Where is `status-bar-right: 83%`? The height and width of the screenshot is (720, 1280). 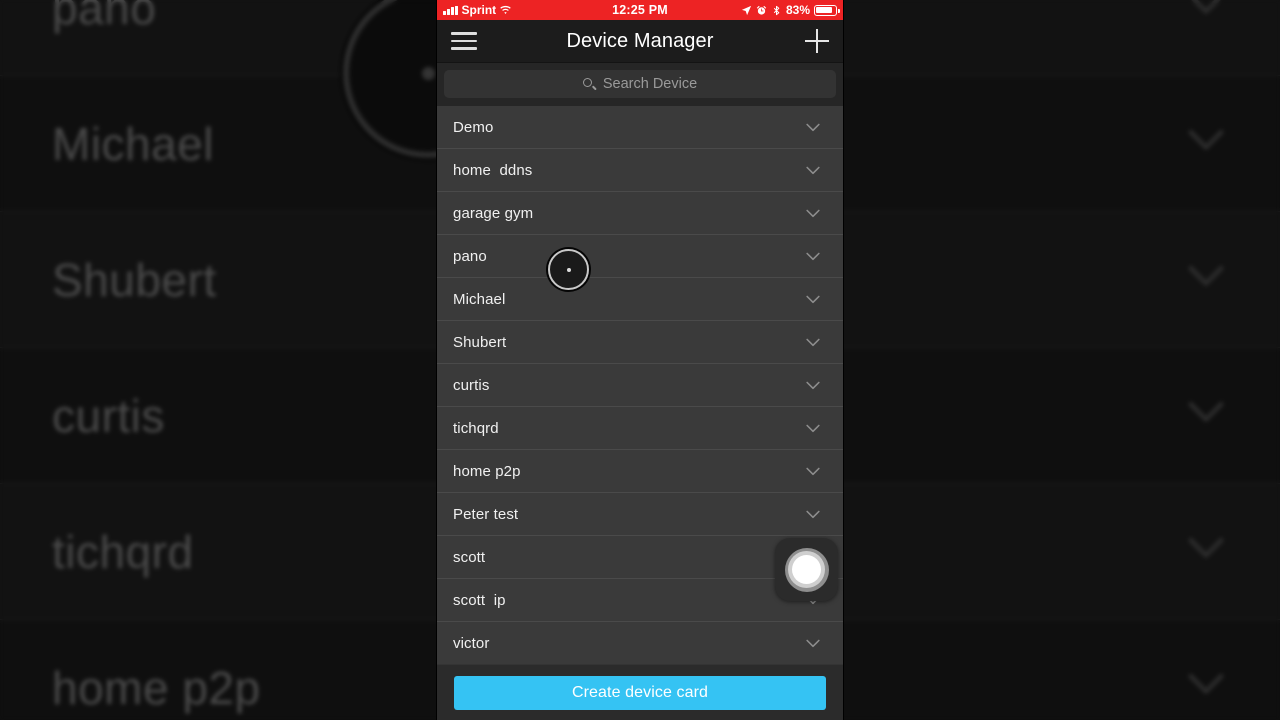
status-bar-right: 83% is located at coordinates (790, 10).